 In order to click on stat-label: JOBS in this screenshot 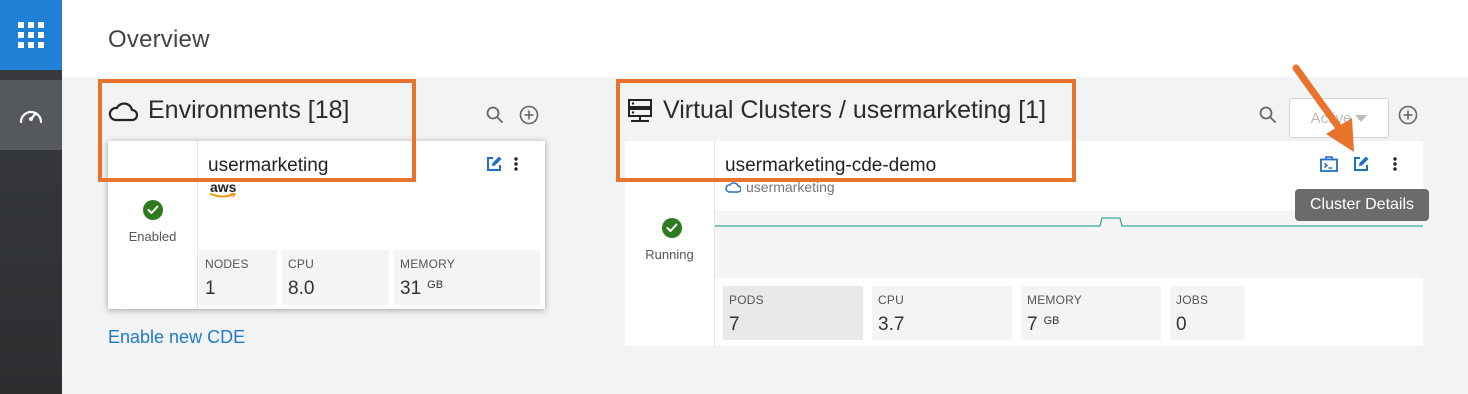, I will do `click(1192, 300)`.